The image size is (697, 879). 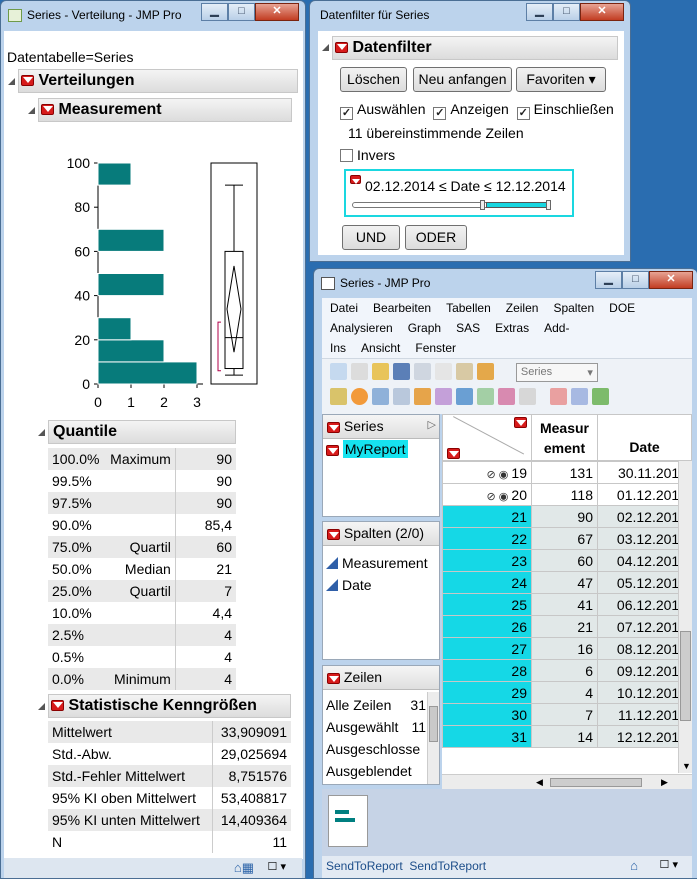 I want to click on measurement-cell: 14, so click(x=564, y=736).